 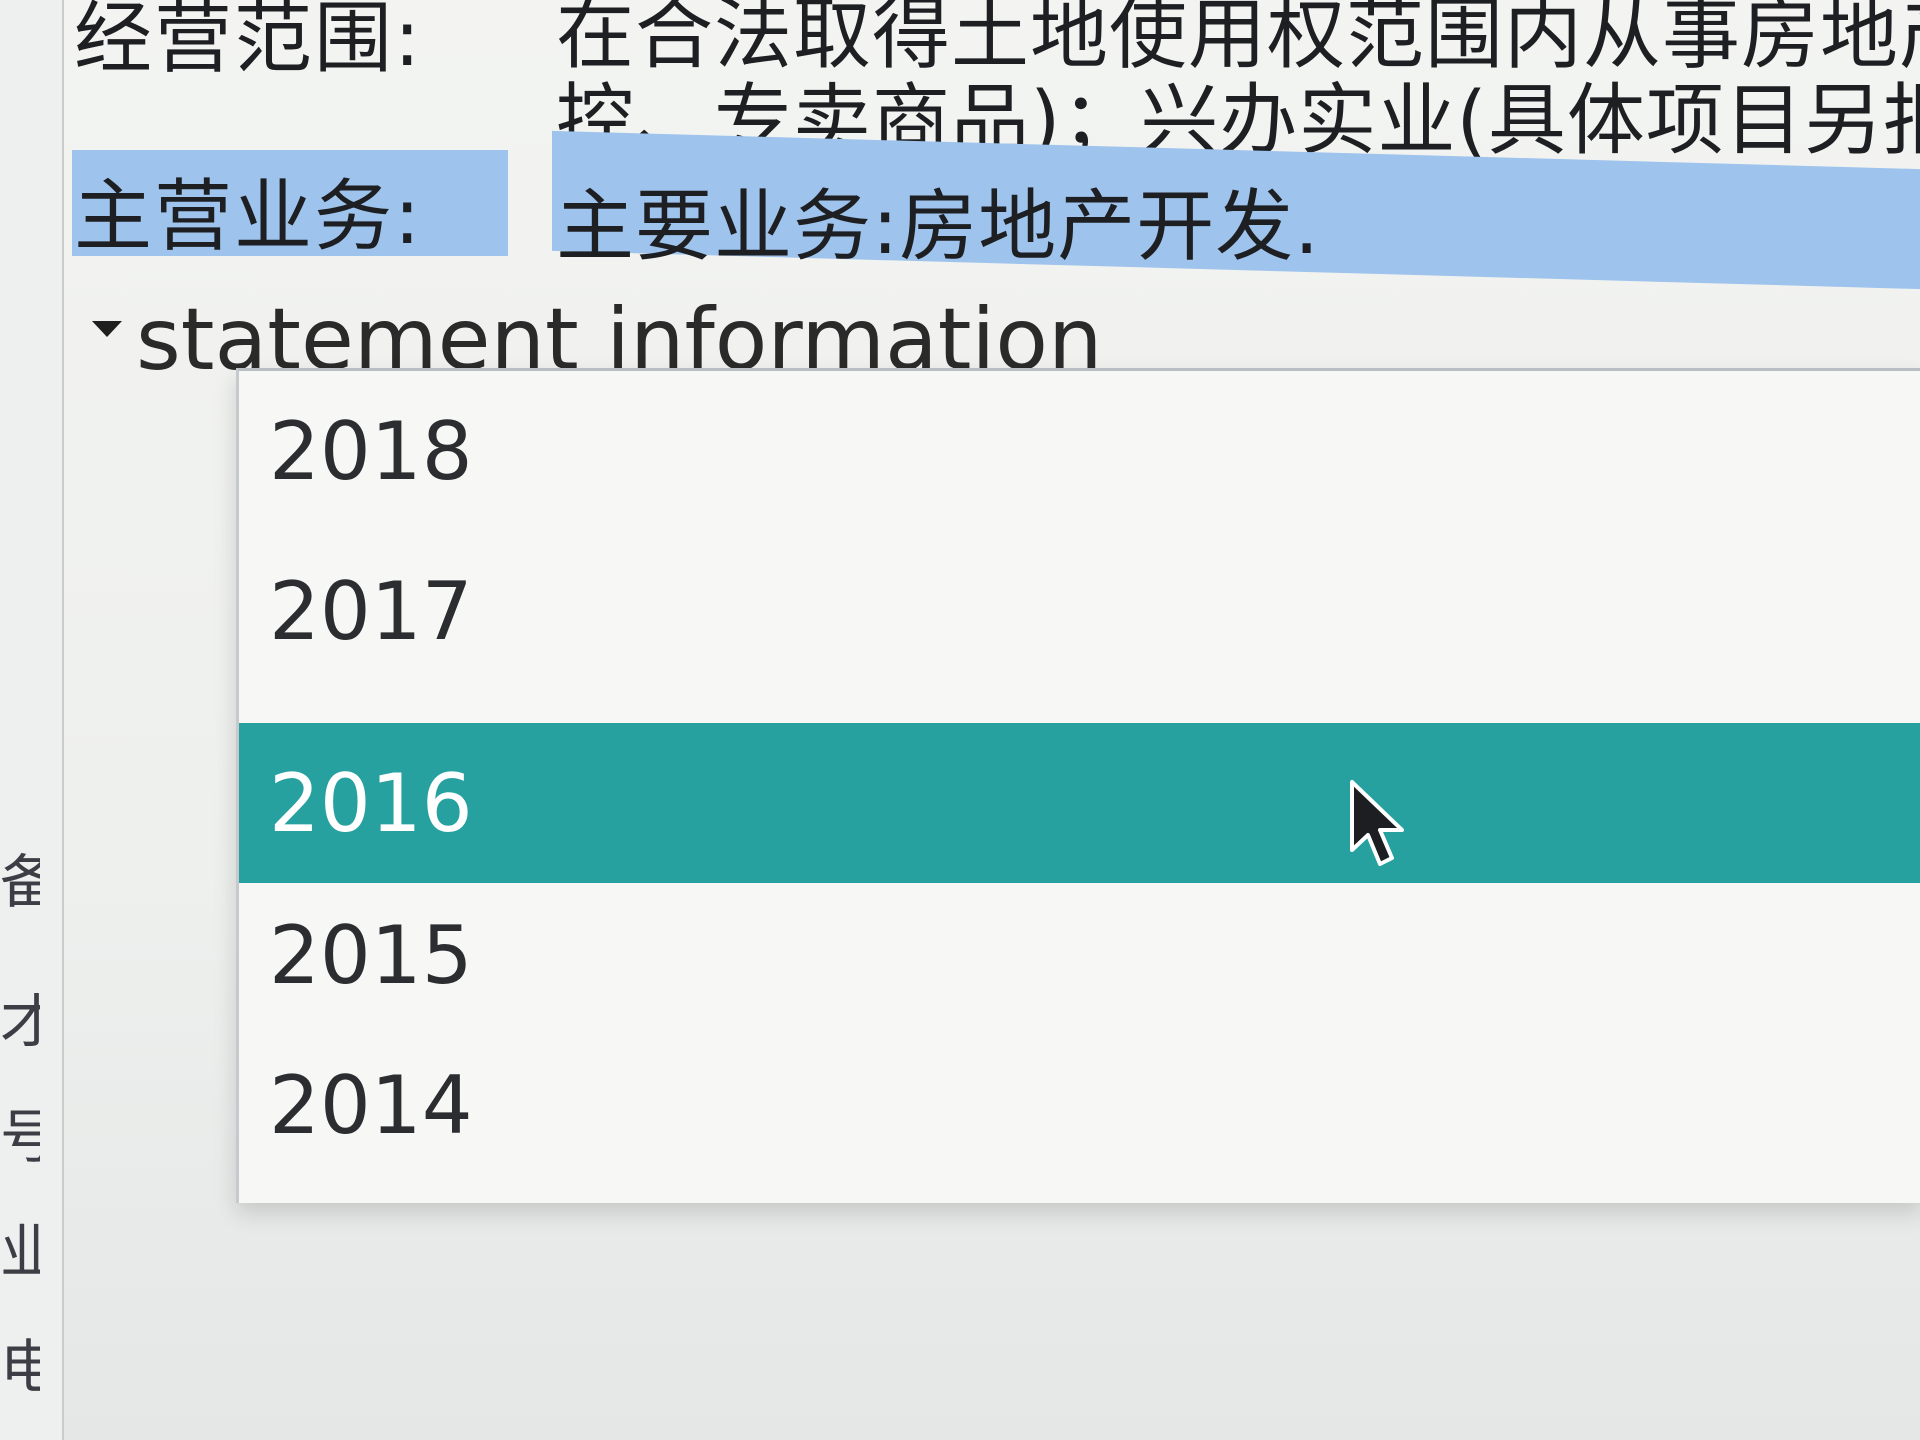 I want to click on left-edge-char: 才, so click(x=20, y=1022).